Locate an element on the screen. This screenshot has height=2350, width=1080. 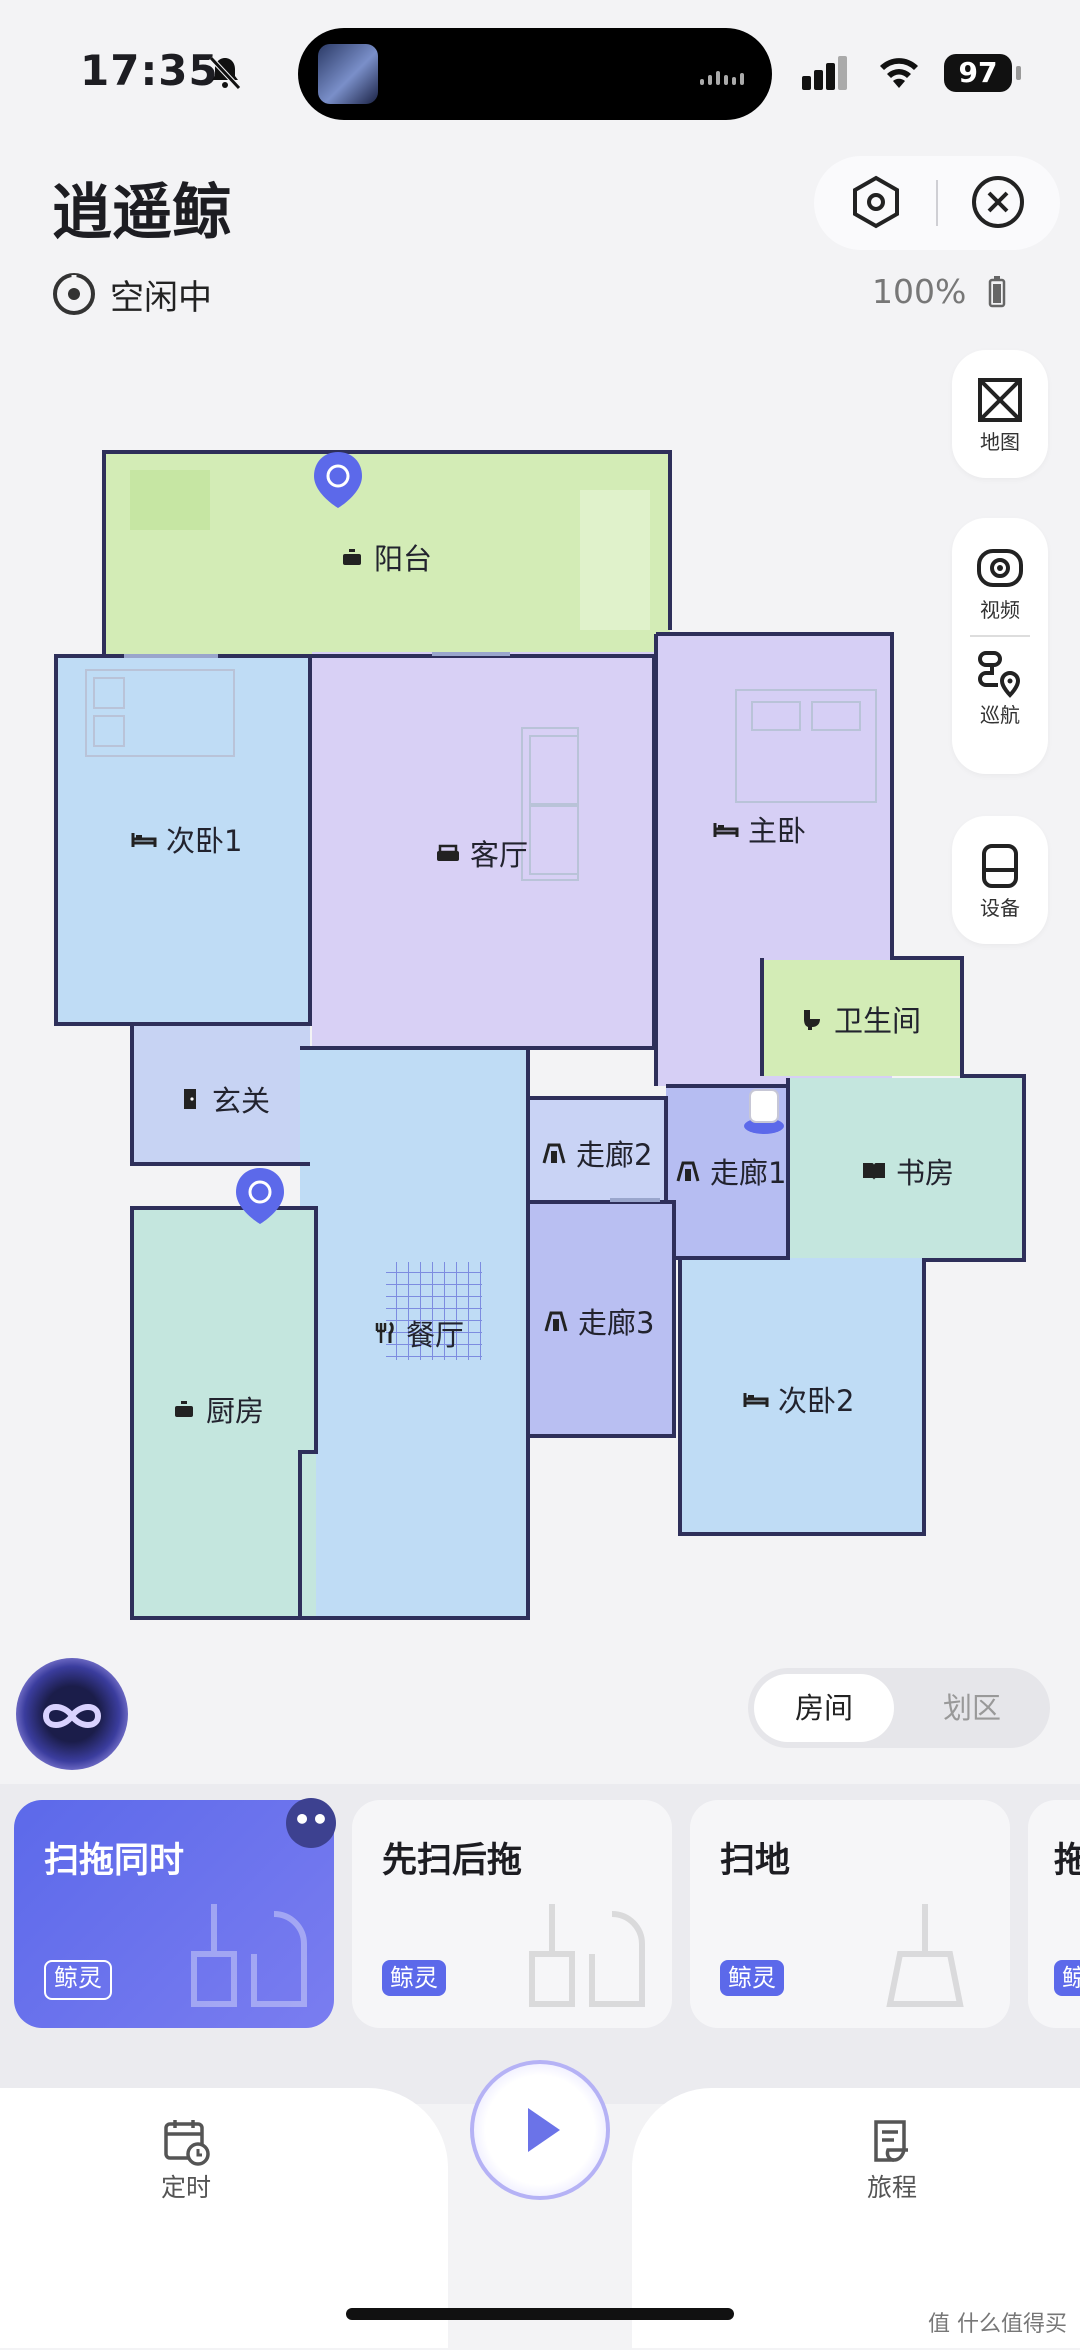
room-label-hall1: 走廊1 is located at coordinates (730, 1171).